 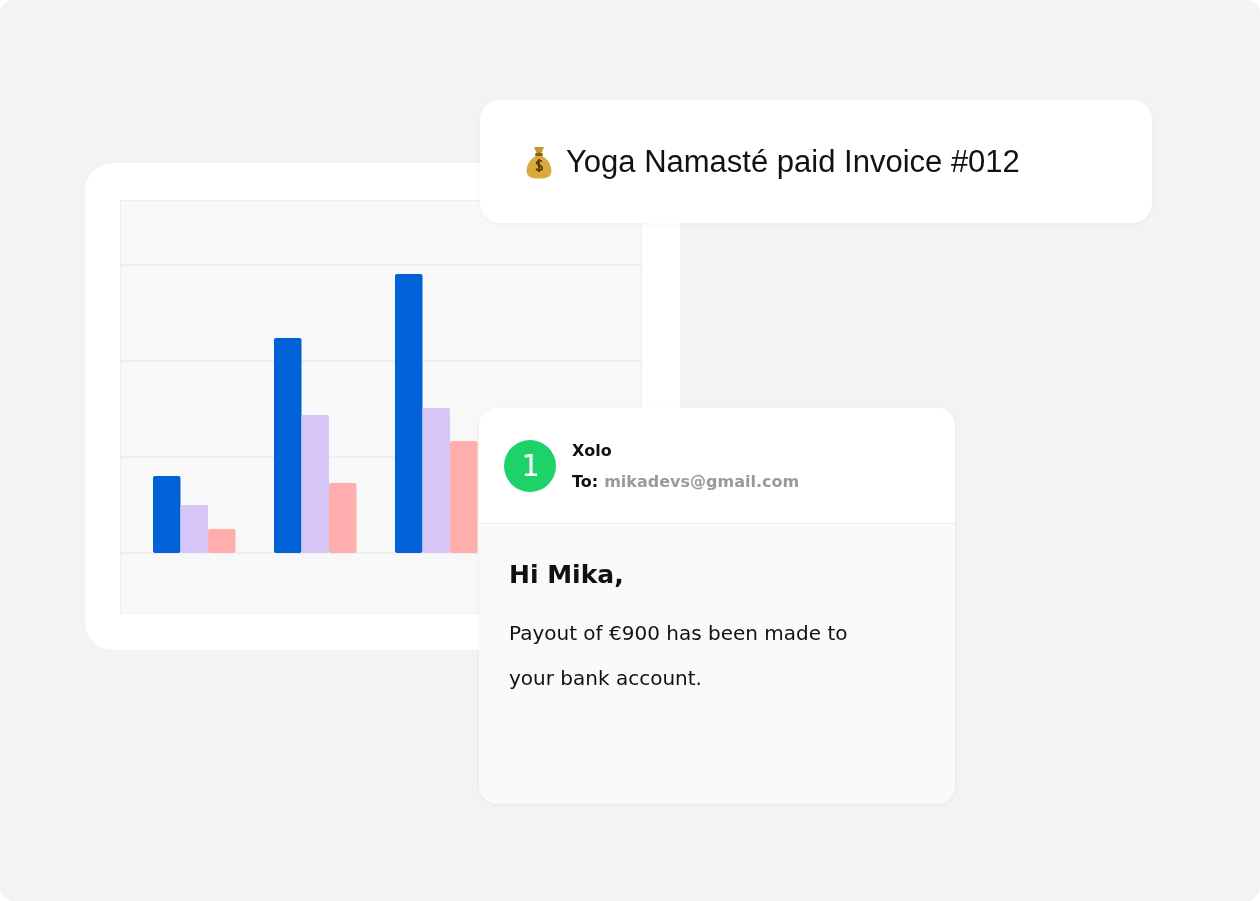 I want to click on email-greeting: Hi Mika,, so click(x=567, y=574).